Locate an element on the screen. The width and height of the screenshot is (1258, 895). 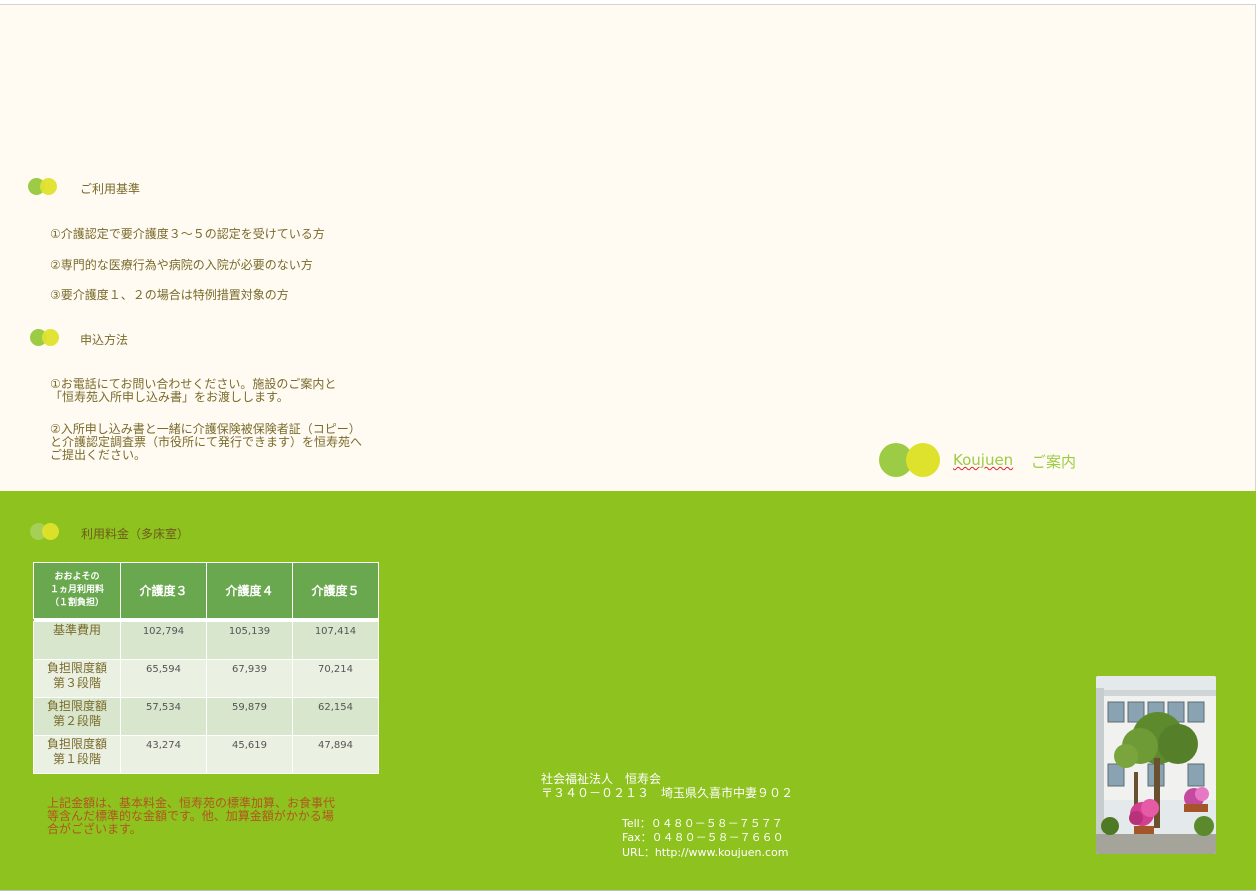
brand-block: Koujuen ご案内 is located at coordinates (989, 461).